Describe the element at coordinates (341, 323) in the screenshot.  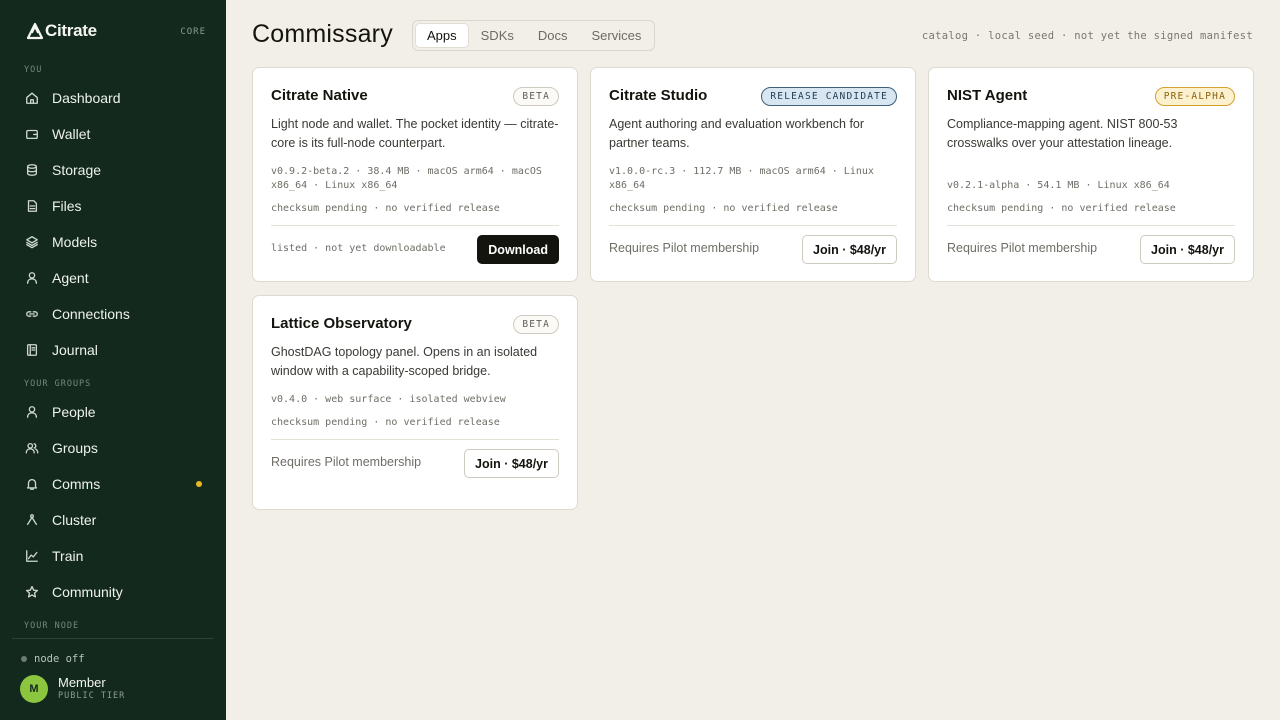
I see `card-title: Lattice Observatory` at that location.